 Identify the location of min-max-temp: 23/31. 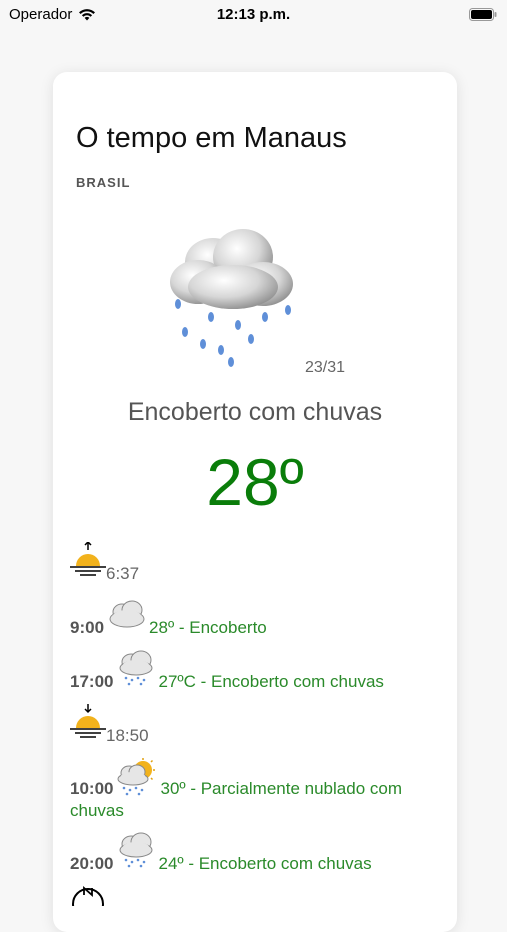
(325, 367).